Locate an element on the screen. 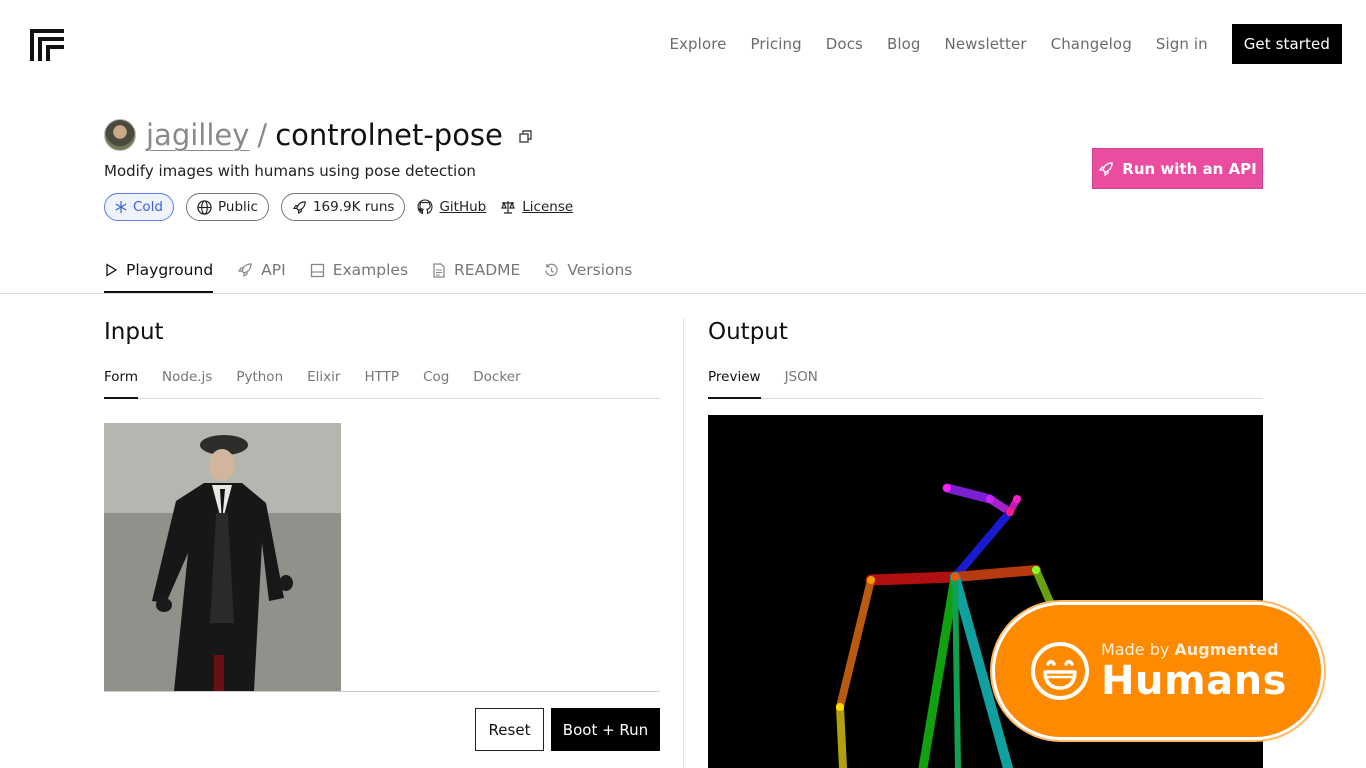 This screenshot has width=1366, height=768. model-badges: Cold Public 169.9K runs GitHub License is located at coordinates (345, 207).